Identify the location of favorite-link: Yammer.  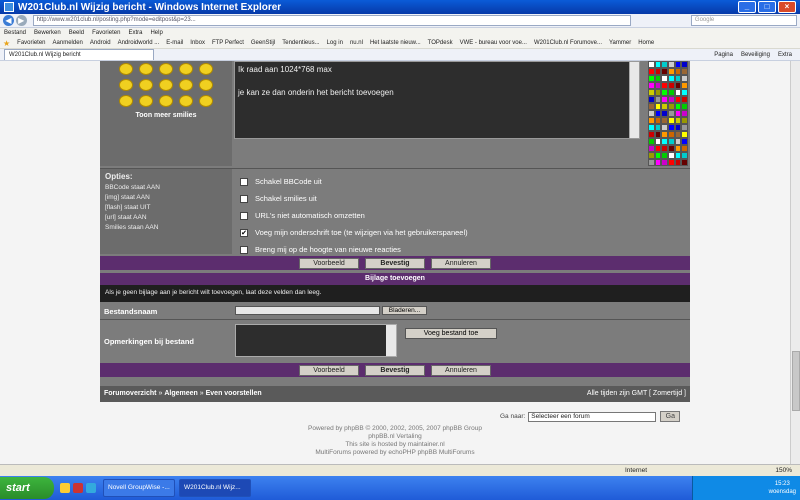
(620, 43).